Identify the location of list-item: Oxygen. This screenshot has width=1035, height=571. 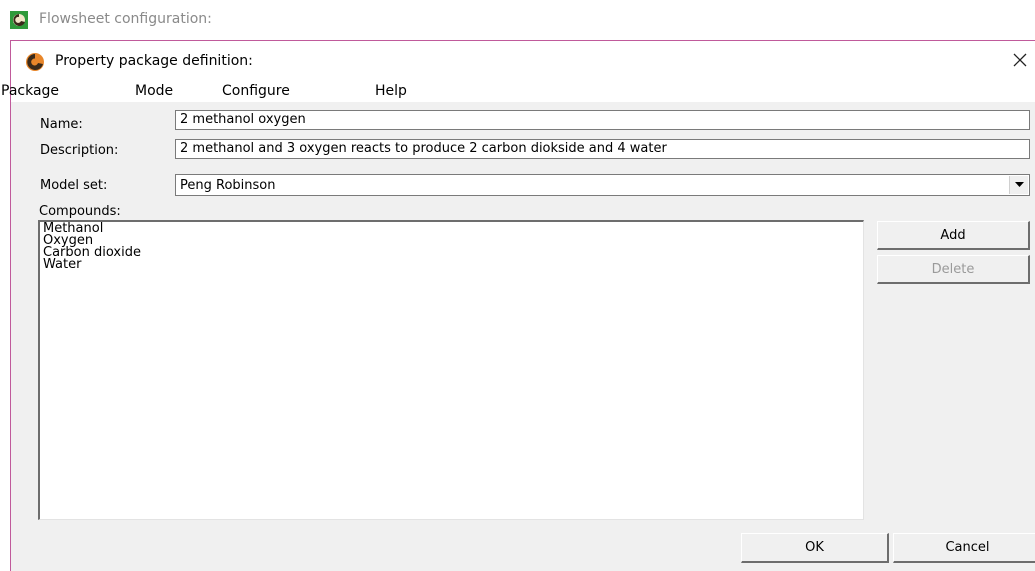
(451, 240).